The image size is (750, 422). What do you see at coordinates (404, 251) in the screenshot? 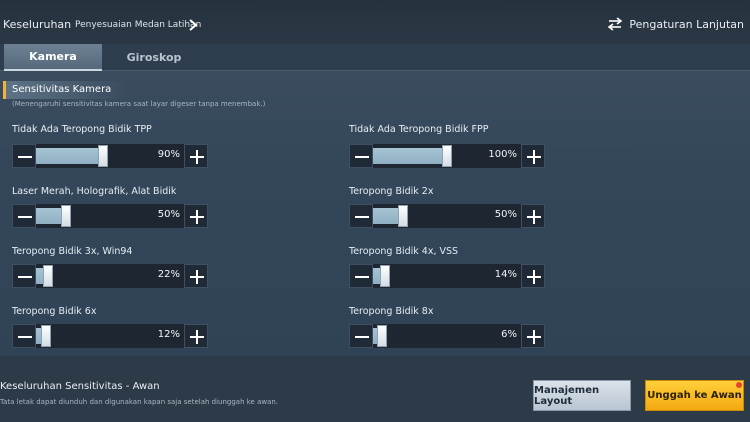
I see `slider-label-4x: Teropong Bidik 4x, VSS` at bounding box center [404, 251].